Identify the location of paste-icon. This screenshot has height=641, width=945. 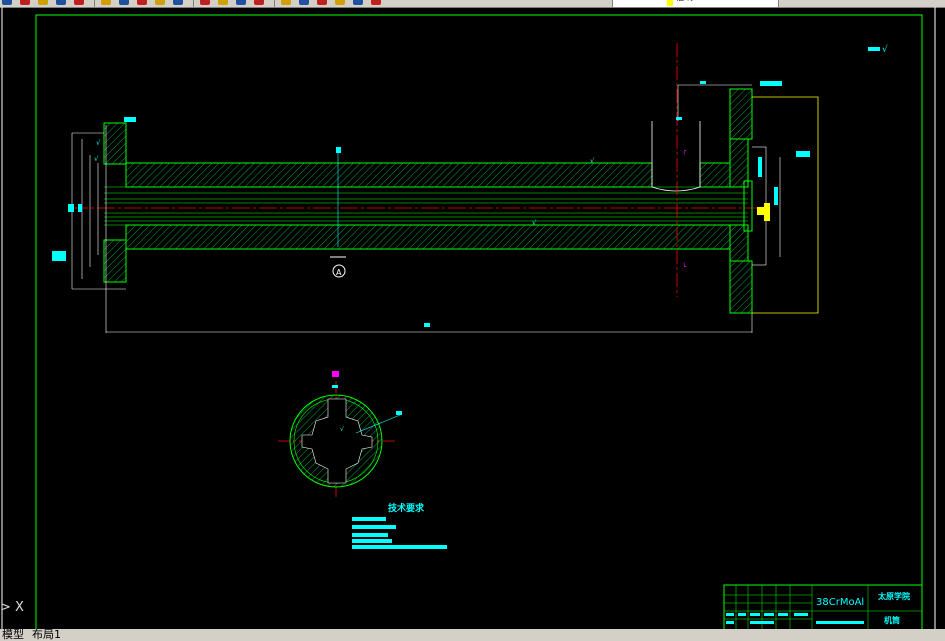
(124, 2).